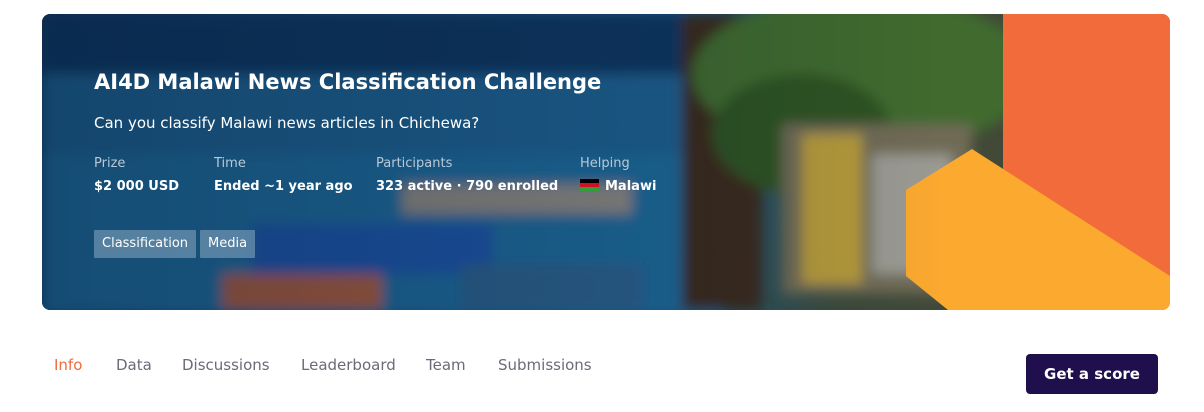 The image size is (1204, 412). Describe the element at coordinates (283, 186) in the screenshot. I see `stat-value: Ended ~1 year ago` at that location.